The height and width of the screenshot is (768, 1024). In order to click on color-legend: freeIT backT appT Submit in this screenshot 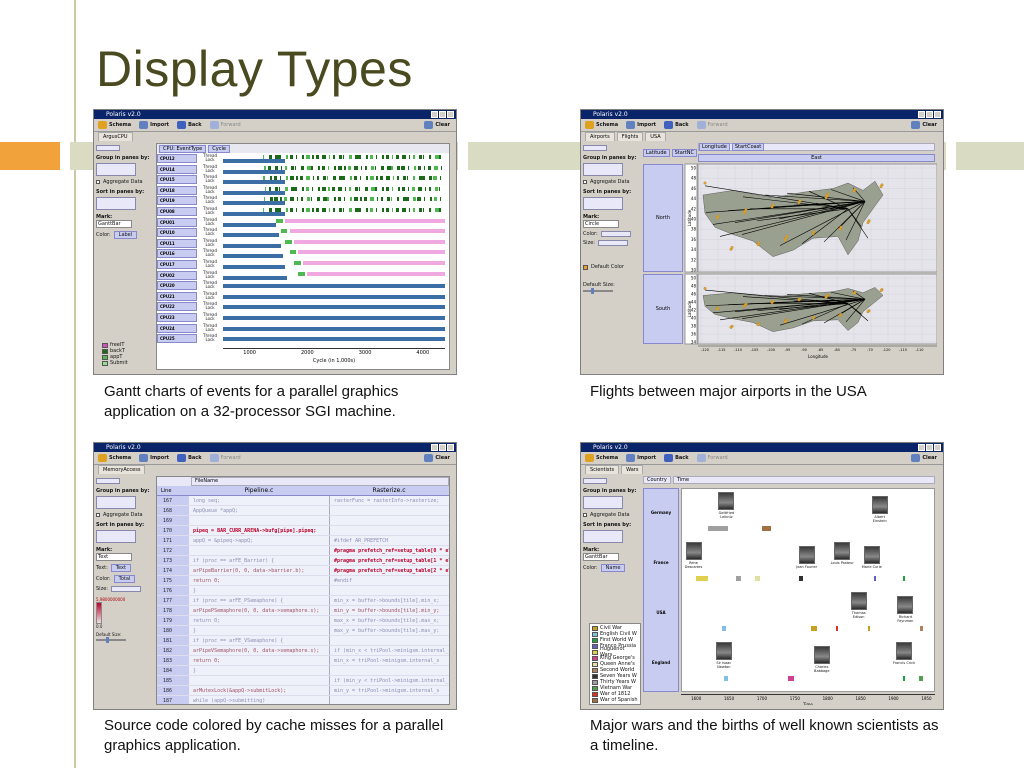, I will do `click(115, 354)`.